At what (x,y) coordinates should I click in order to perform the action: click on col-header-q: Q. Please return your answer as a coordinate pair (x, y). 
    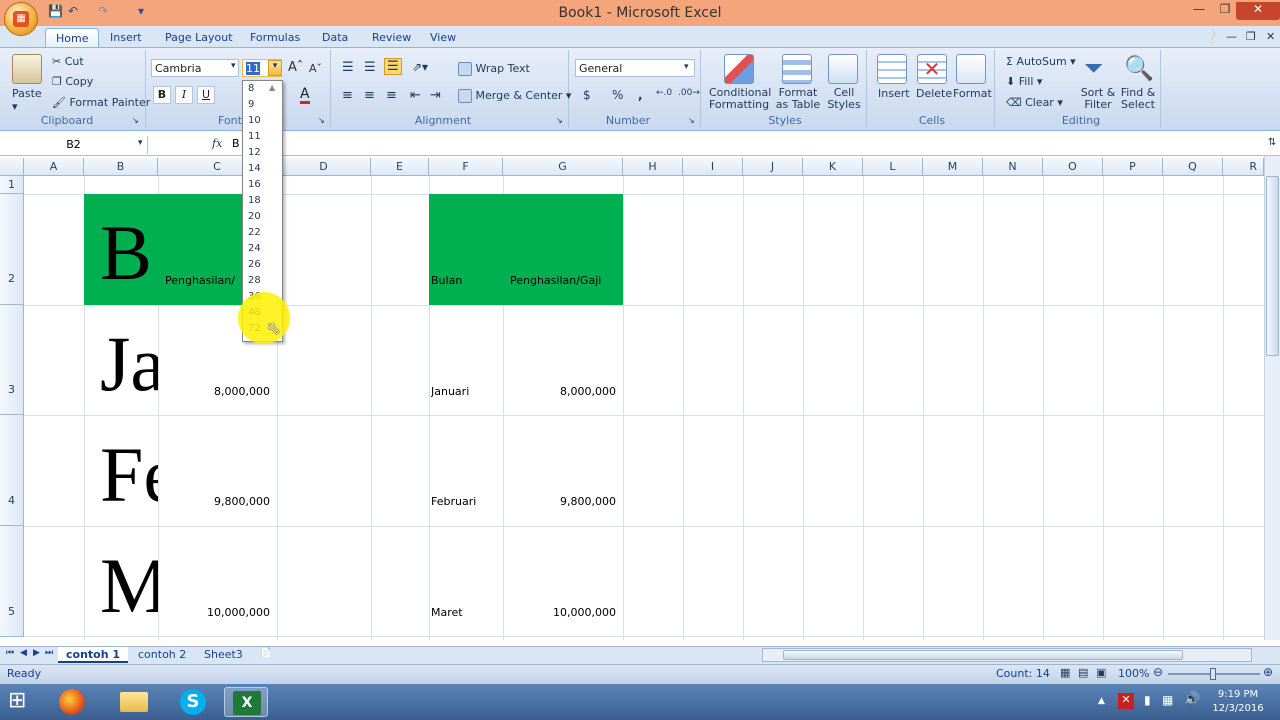
    Looking at the image, I should click on (1193, 167).